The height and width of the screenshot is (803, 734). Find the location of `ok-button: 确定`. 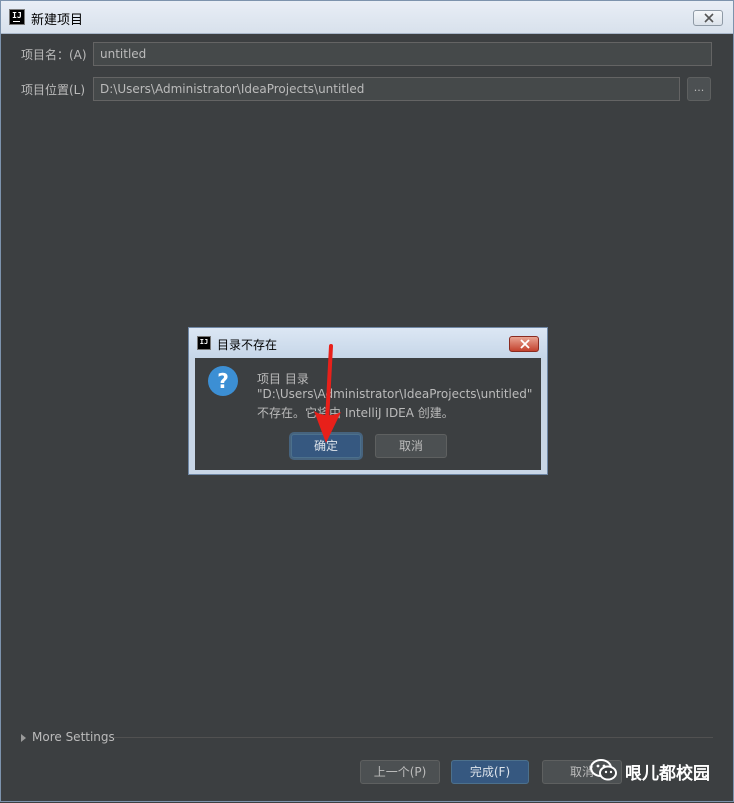

ok-button: 确定 is located at coordinates (326, 446).